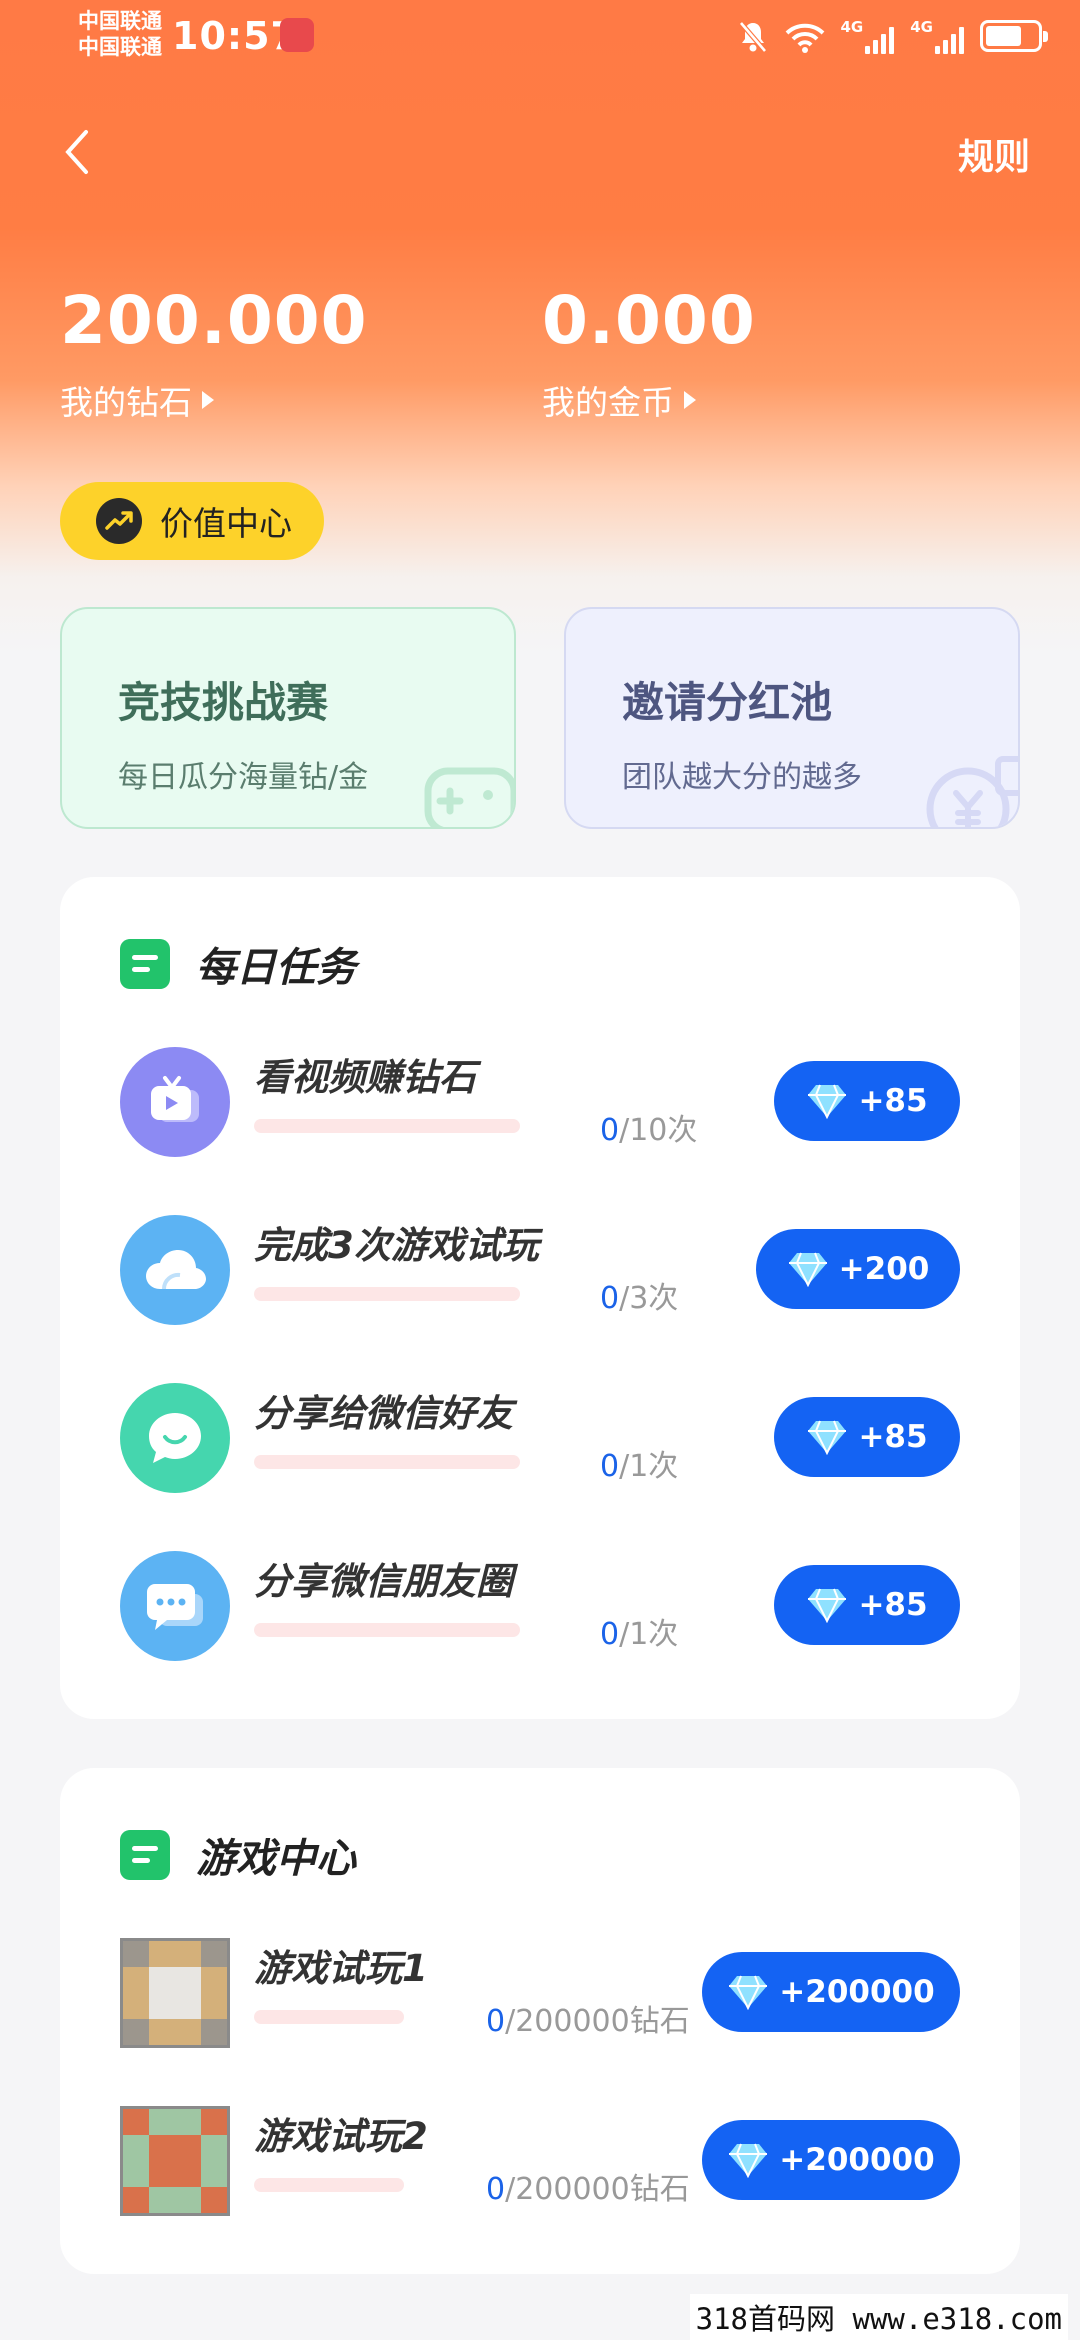 The height and width of the screenshot is (2340, 1080). What do you see at coordinates (276, 968) in the screenshot?
I see `daily-tasks-title: 每日任务` at bounding box center [276, 968].